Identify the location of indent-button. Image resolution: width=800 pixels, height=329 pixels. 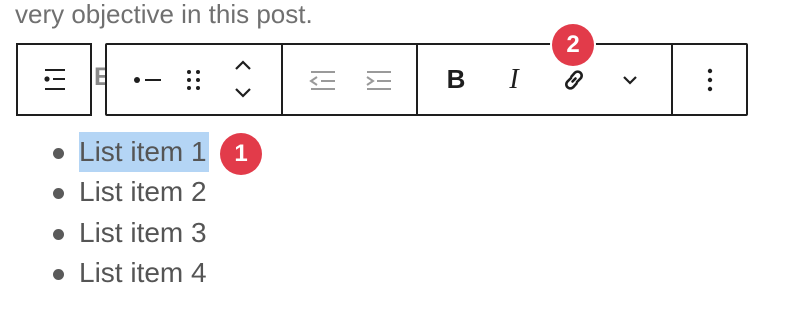
(378, 79).